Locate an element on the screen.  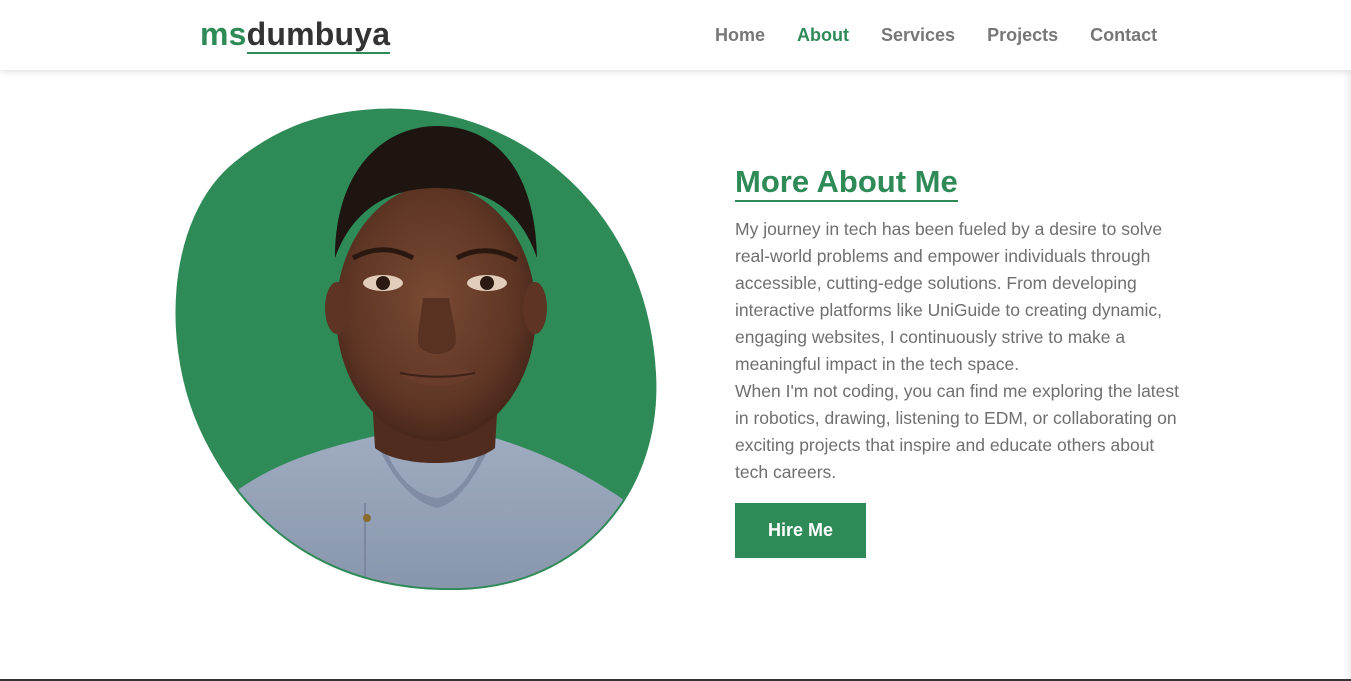
nav-menu: Home About Services Projects Contact is located at coordinates (952, 35).